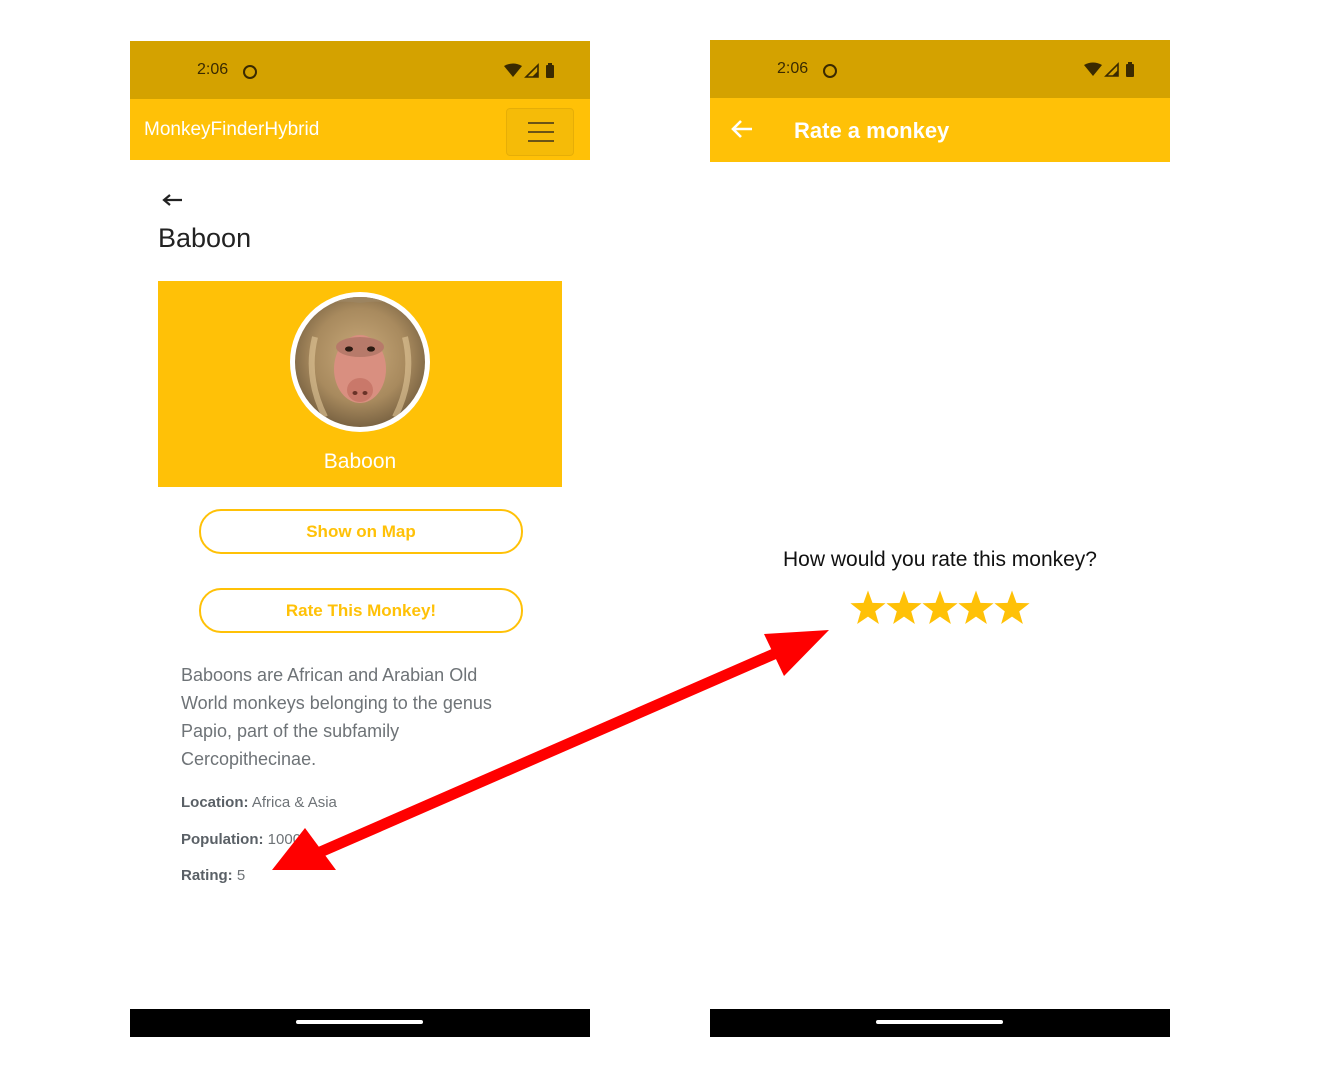 Image resolution: width=1318 pixels, height=1080 pixels. Describe the element at coordinates (360, 461) in the screenshot. I see `hero-monkey-name: Baboon` at that location.